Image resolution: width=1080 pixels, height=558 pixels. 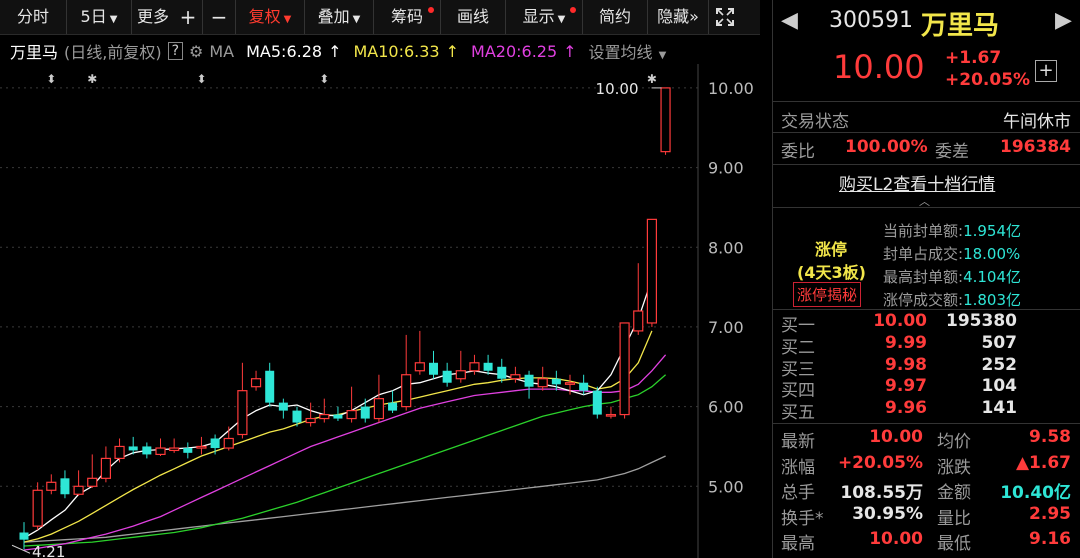 What do you see at coordinates (1063, 20) in the screenshot?
I see `next-stock-arrow: ▶` at bounding box center [1063, 20].